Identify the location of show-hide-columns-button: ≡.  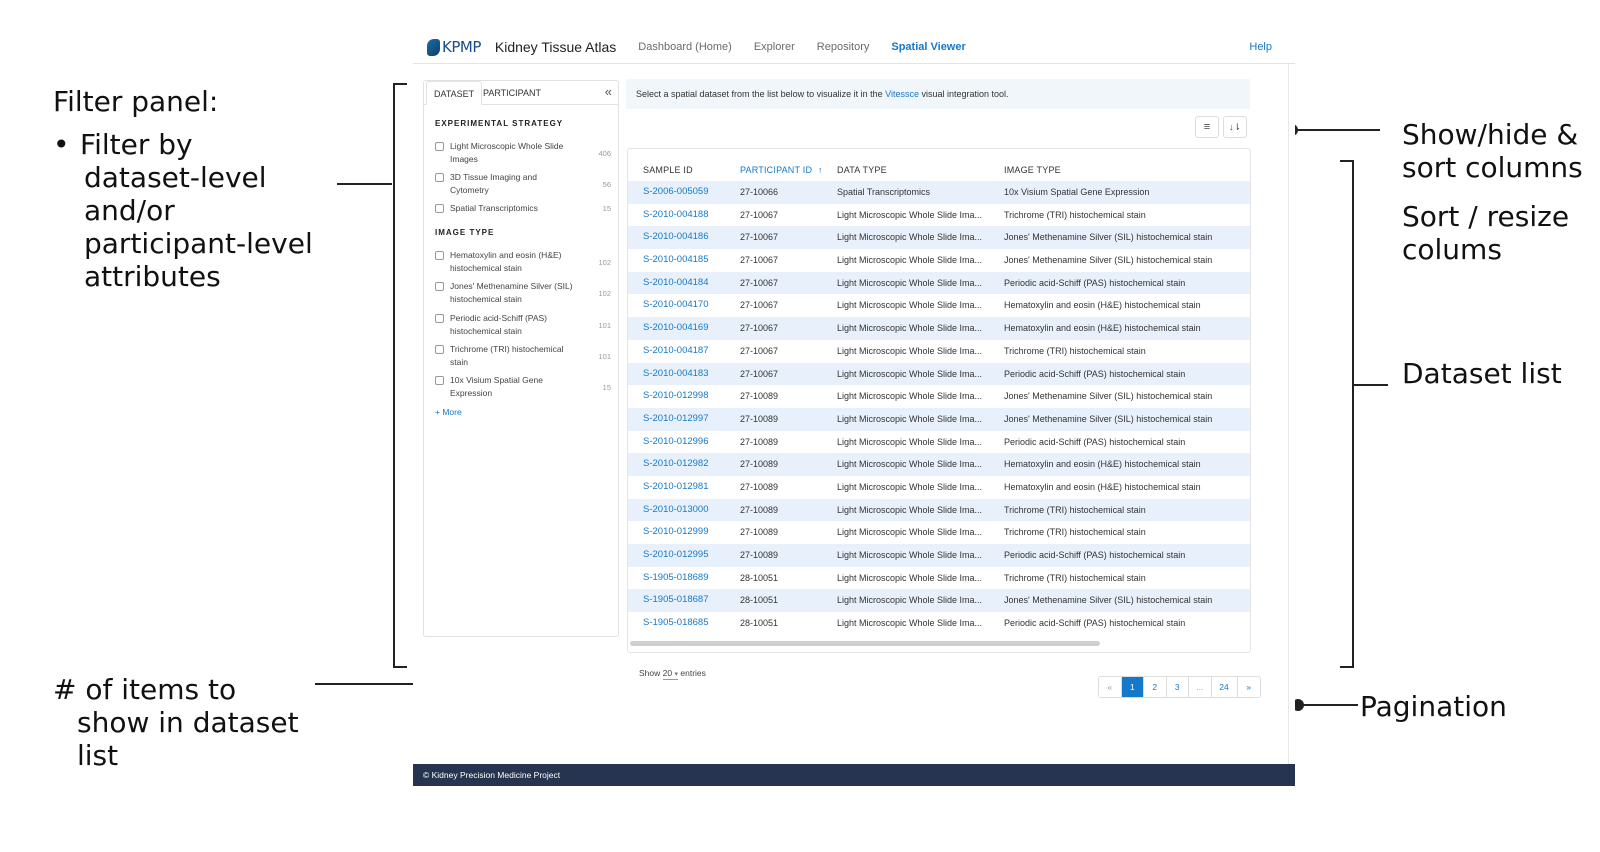
(1207, 127).